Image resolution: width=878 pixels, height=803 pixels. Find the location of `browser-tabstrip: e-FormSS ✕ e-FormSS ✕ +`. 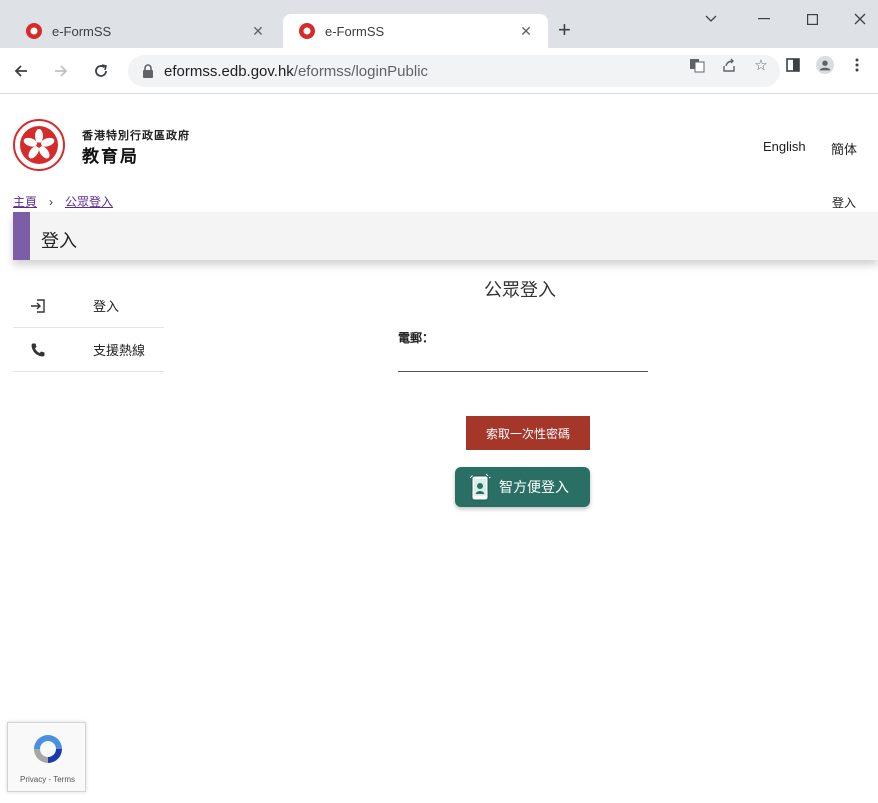

browser-tabstrip: e-FormSS ✕ e-FormSS ✕ + is located at coordinates (439, 24).